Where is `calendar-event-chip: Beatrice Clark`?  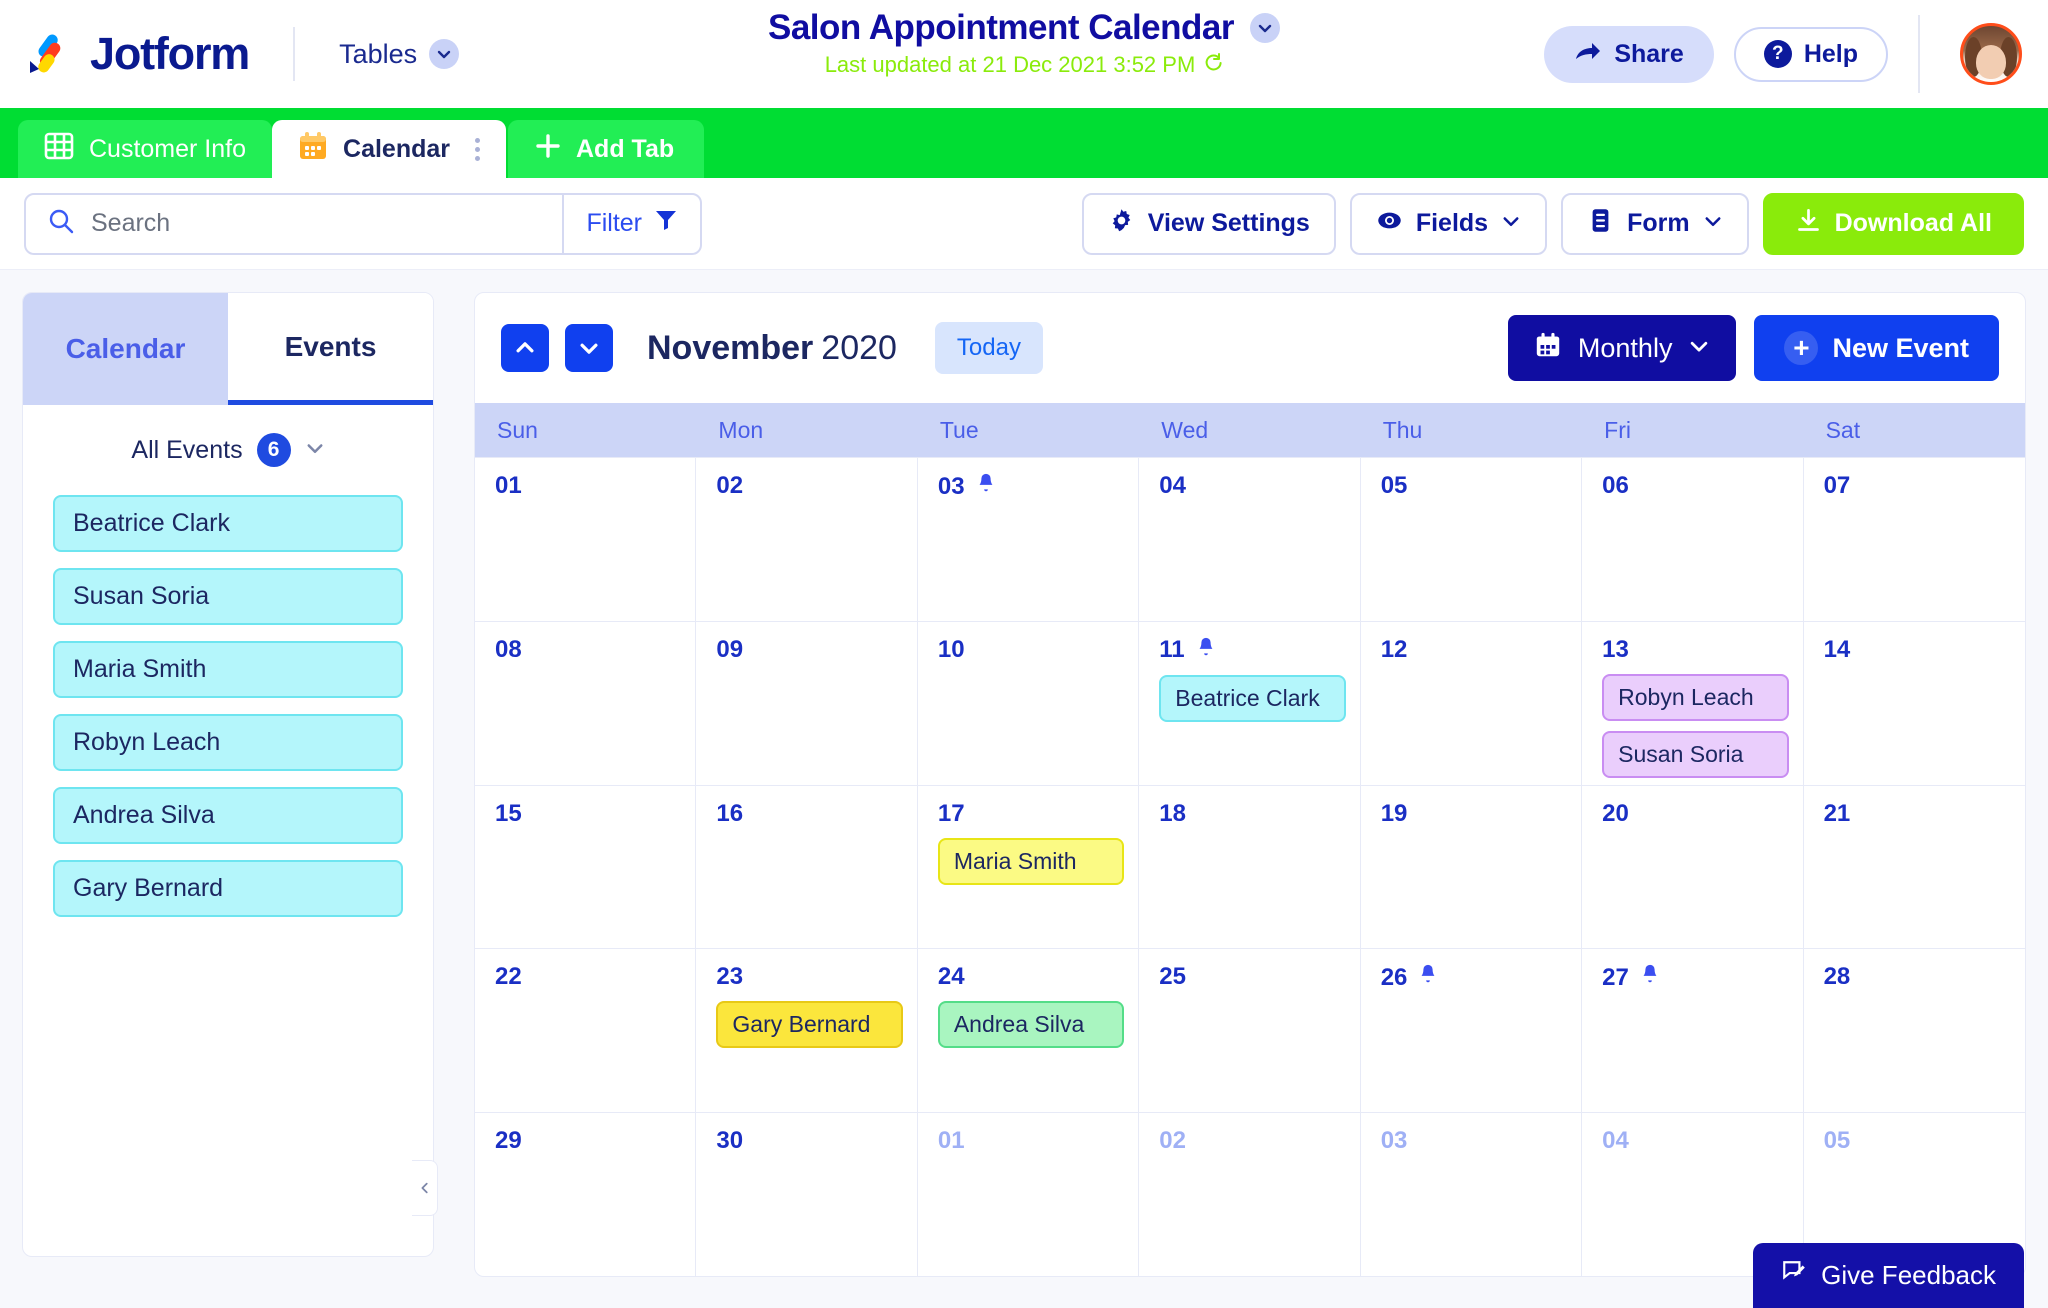 calendar-event-chip: Beatrice Clark is located at coordinates (1252, 698).